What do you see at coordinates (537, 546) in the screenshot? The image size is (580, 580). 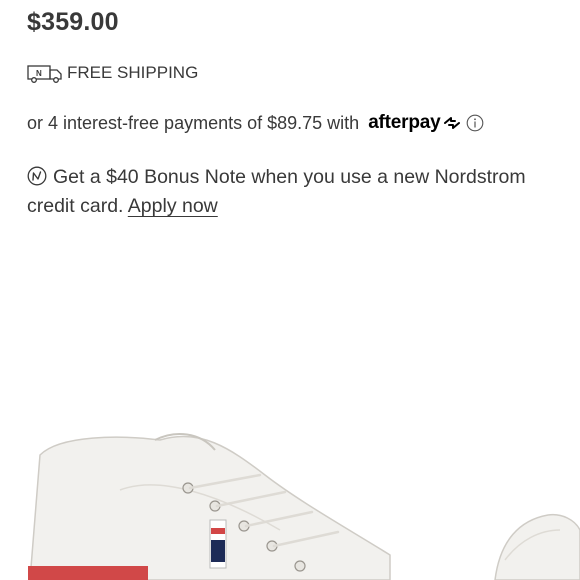 I see `right-sneaker` at bounding box center [537, 546].